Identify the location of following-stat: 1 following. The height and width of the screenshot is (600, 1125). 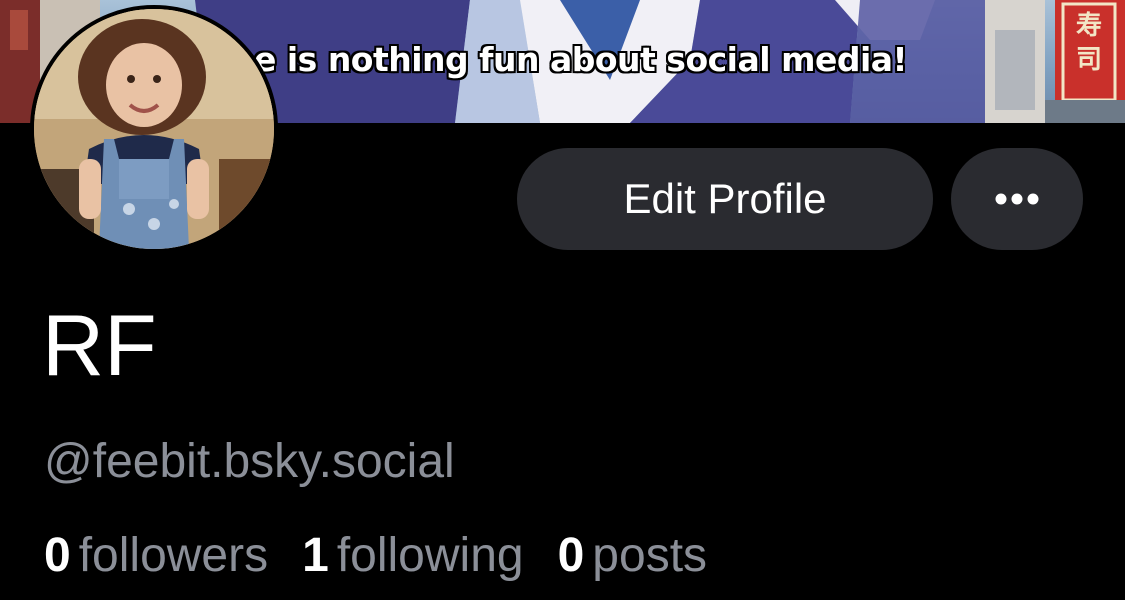
(412, 556).